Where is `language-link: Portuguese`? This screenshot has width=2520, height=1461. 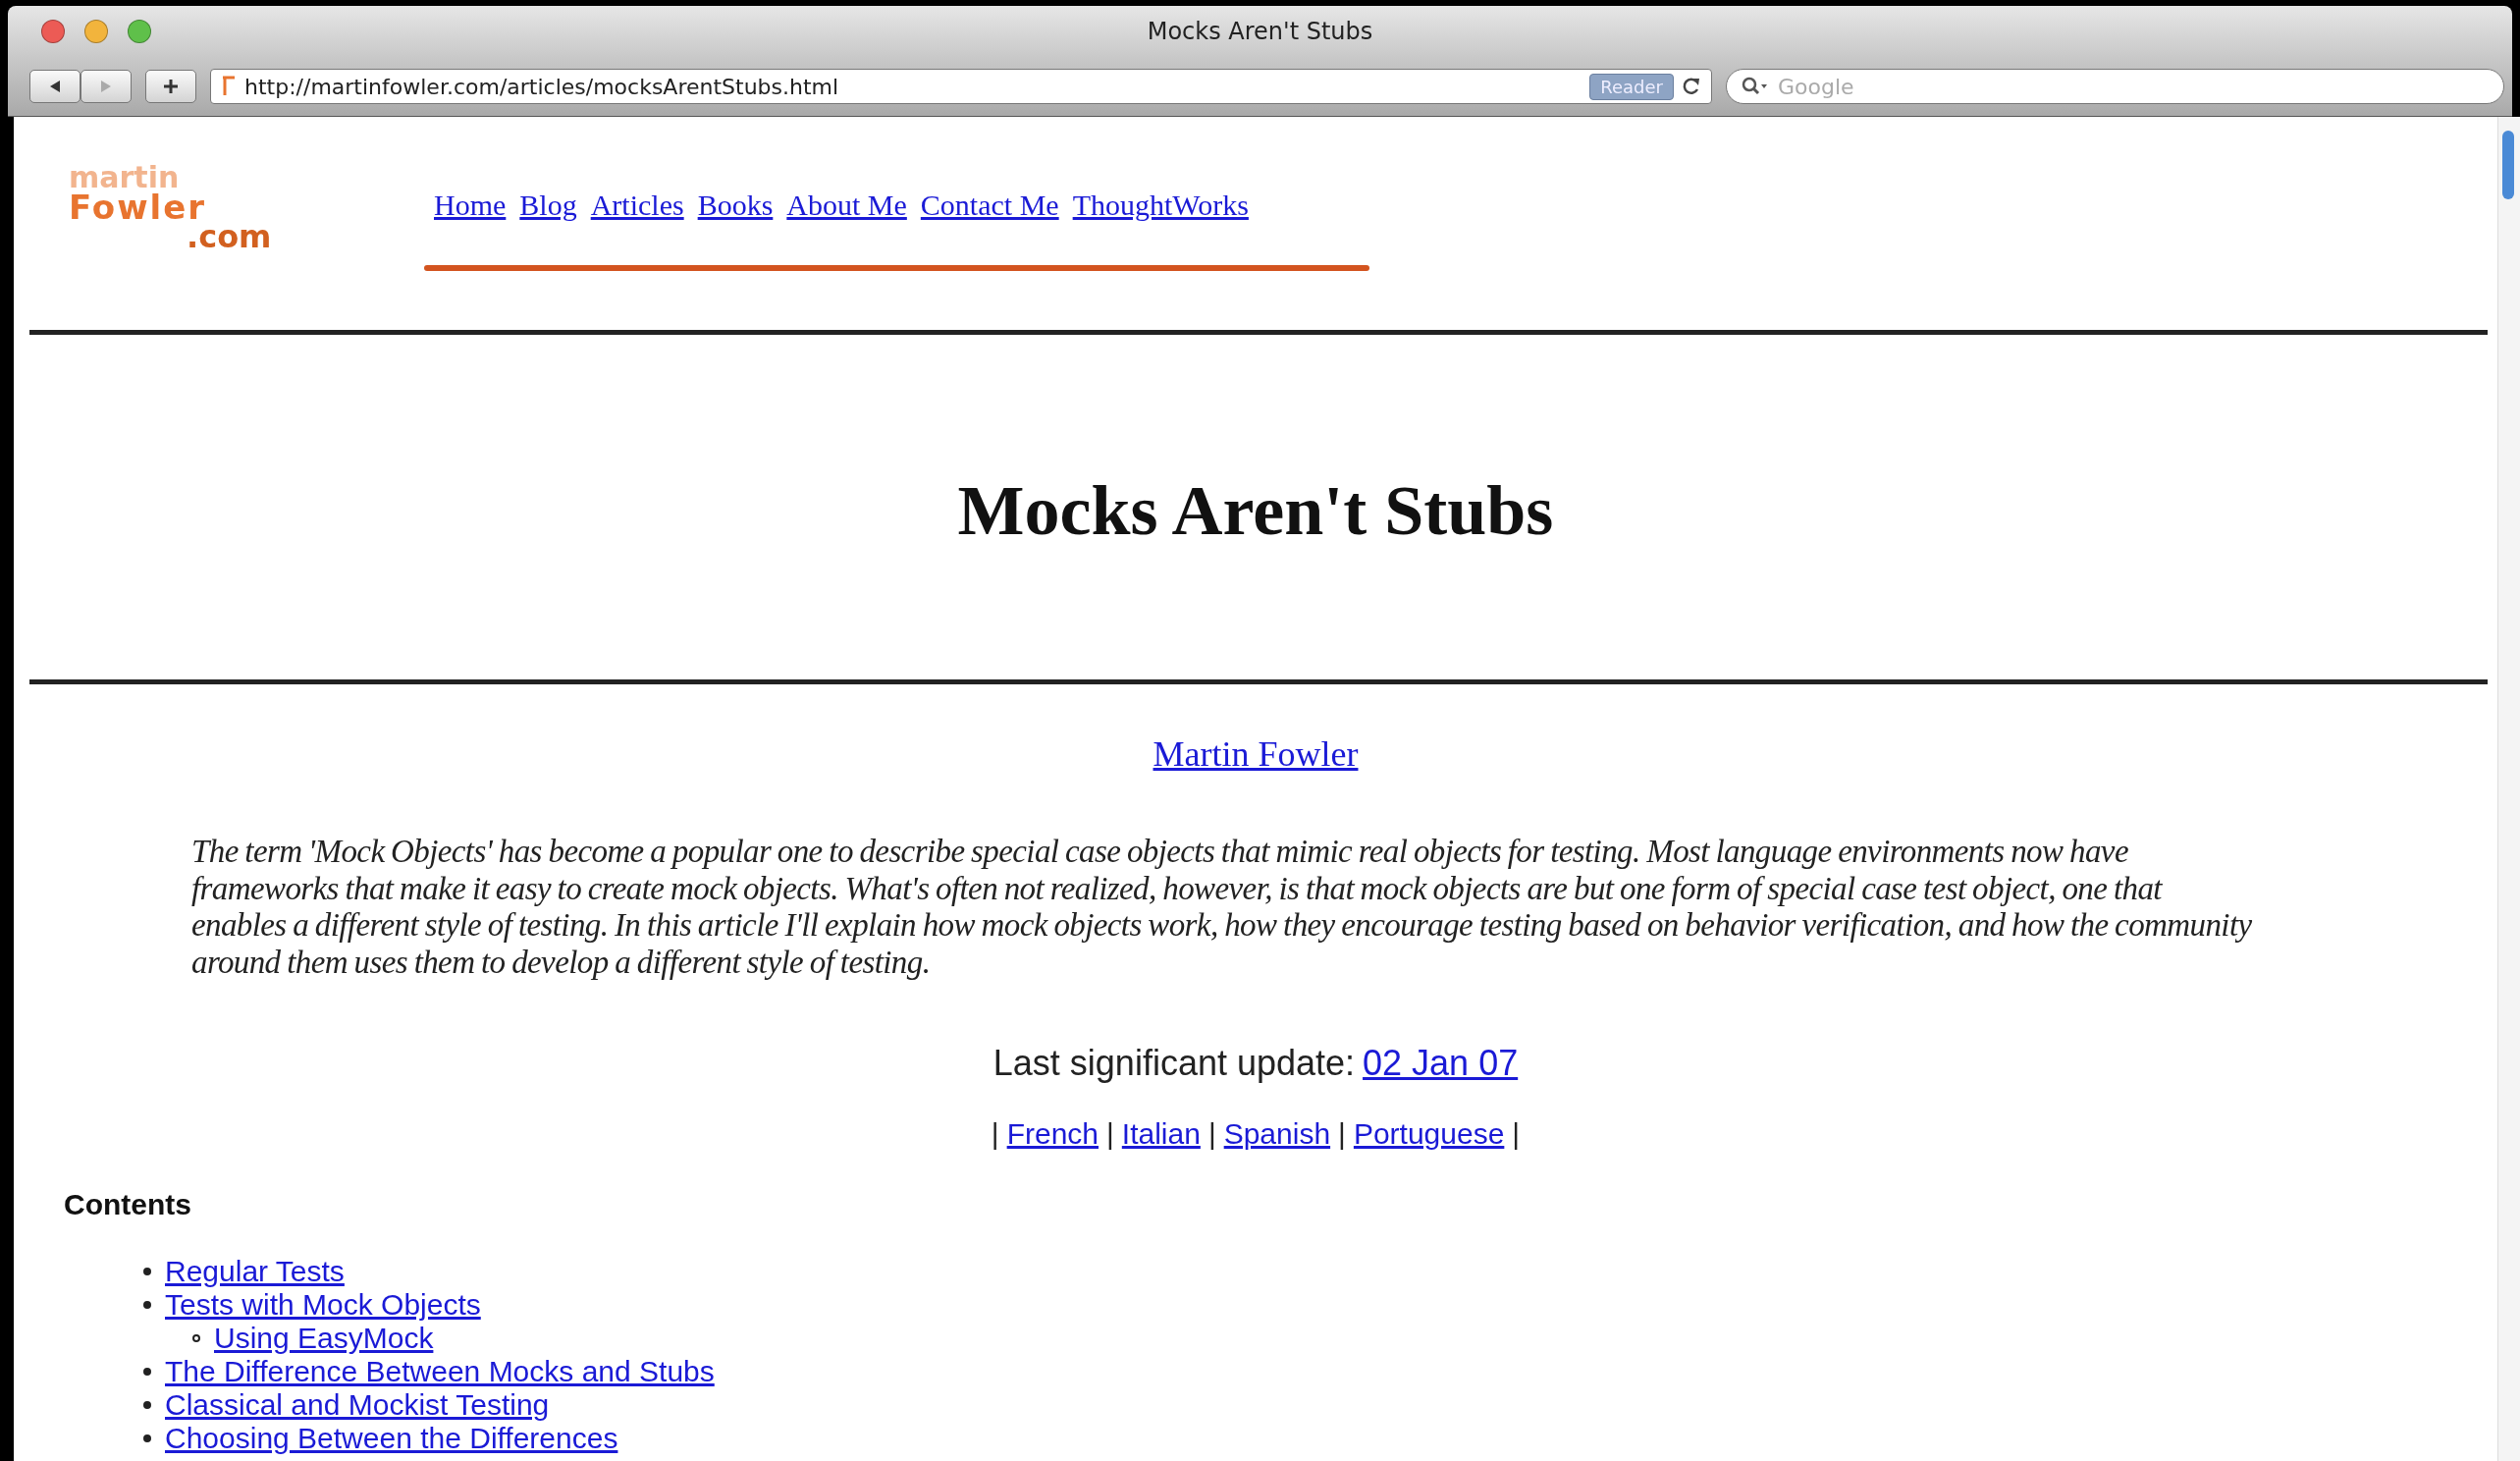
language-link: Portuguese is located at coordinates (1429, 1134).